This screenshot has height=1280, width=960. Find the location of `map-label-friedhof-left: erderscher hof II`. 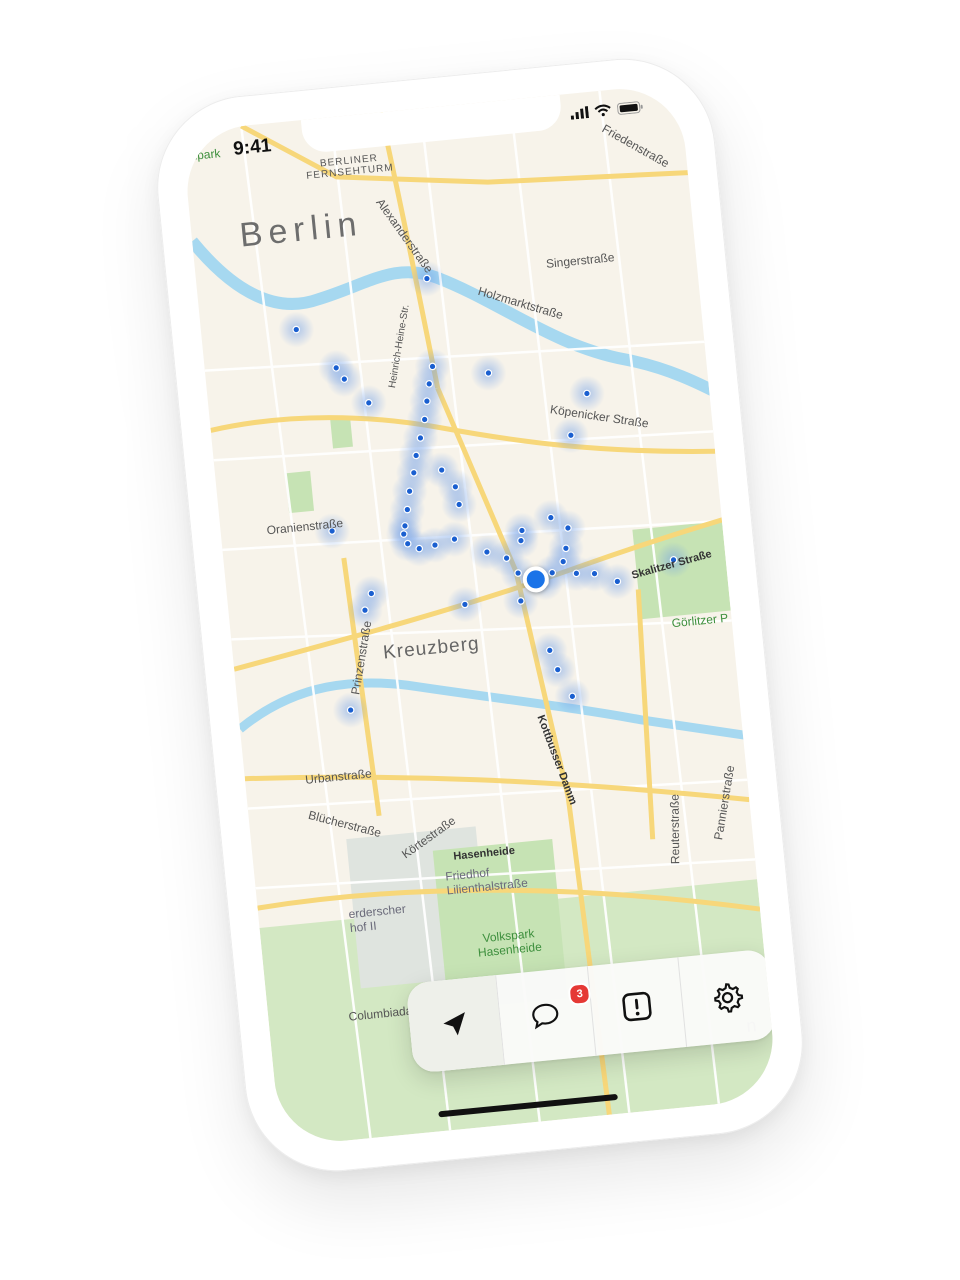

map-label-friedhof-left: erderscher hof II is located at coordinates (377, 918).